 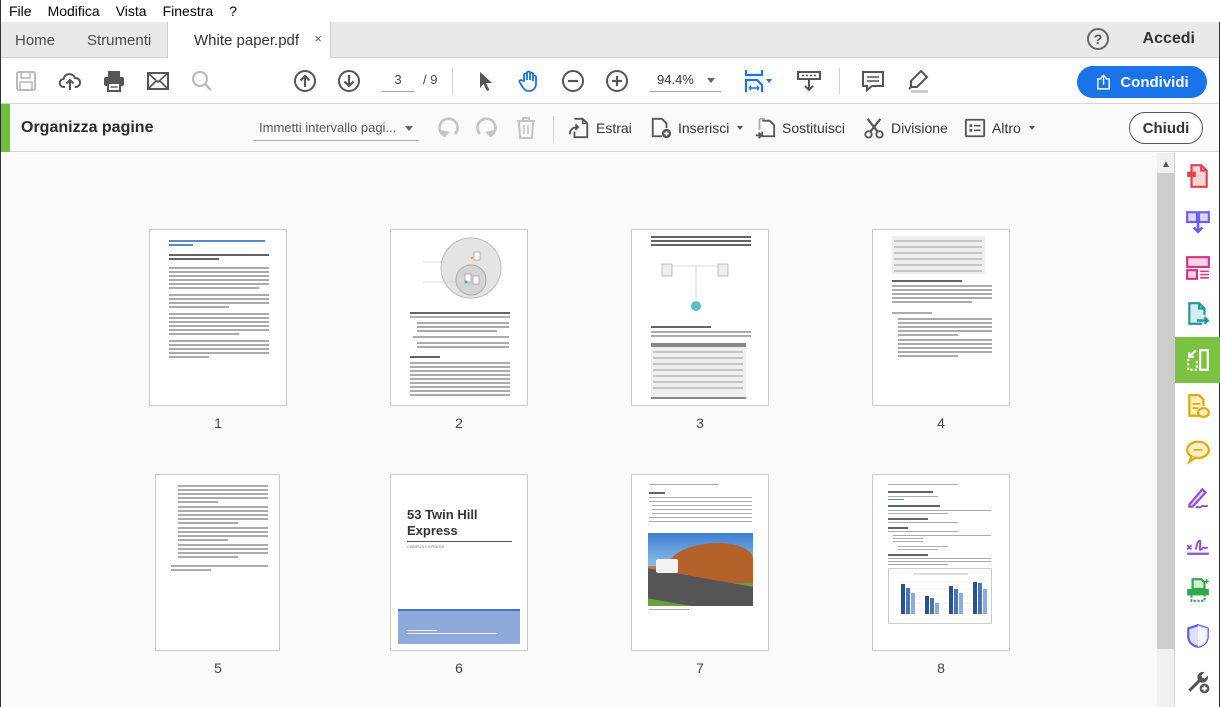 I want to click on extract-icon, so click(x=578, y=128).